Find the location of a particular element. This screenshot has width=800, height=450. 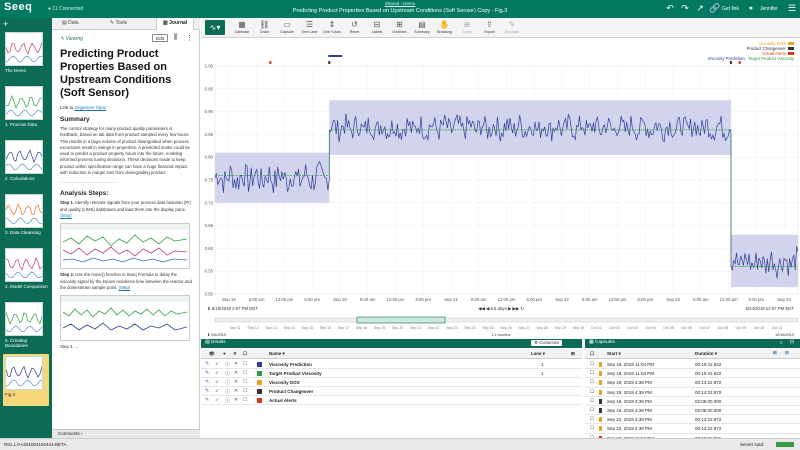

details-row: ✎ ➶ ⓘ ✕ ☐ Actual Alerts is located at coordinates (391, 400).